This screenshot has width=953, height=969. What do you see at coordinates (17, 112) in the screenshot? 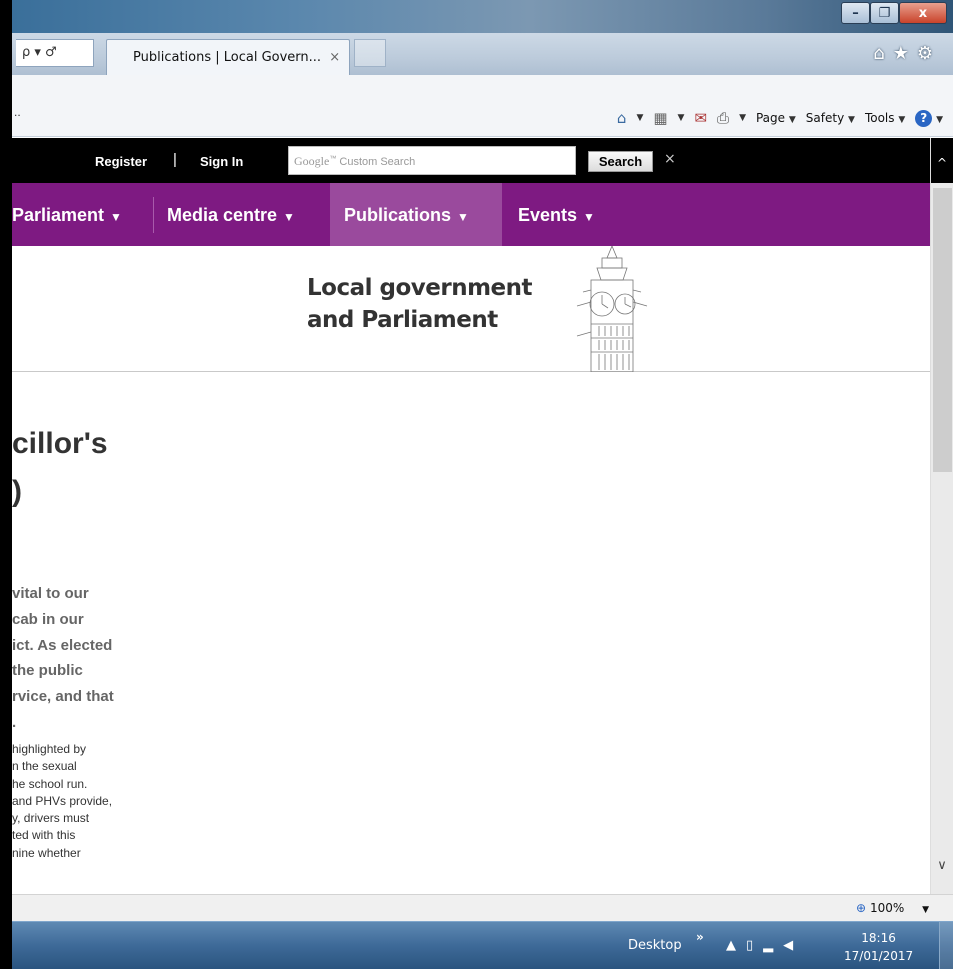
I see `ellipsis: ..` at bounding box center [17, 112].